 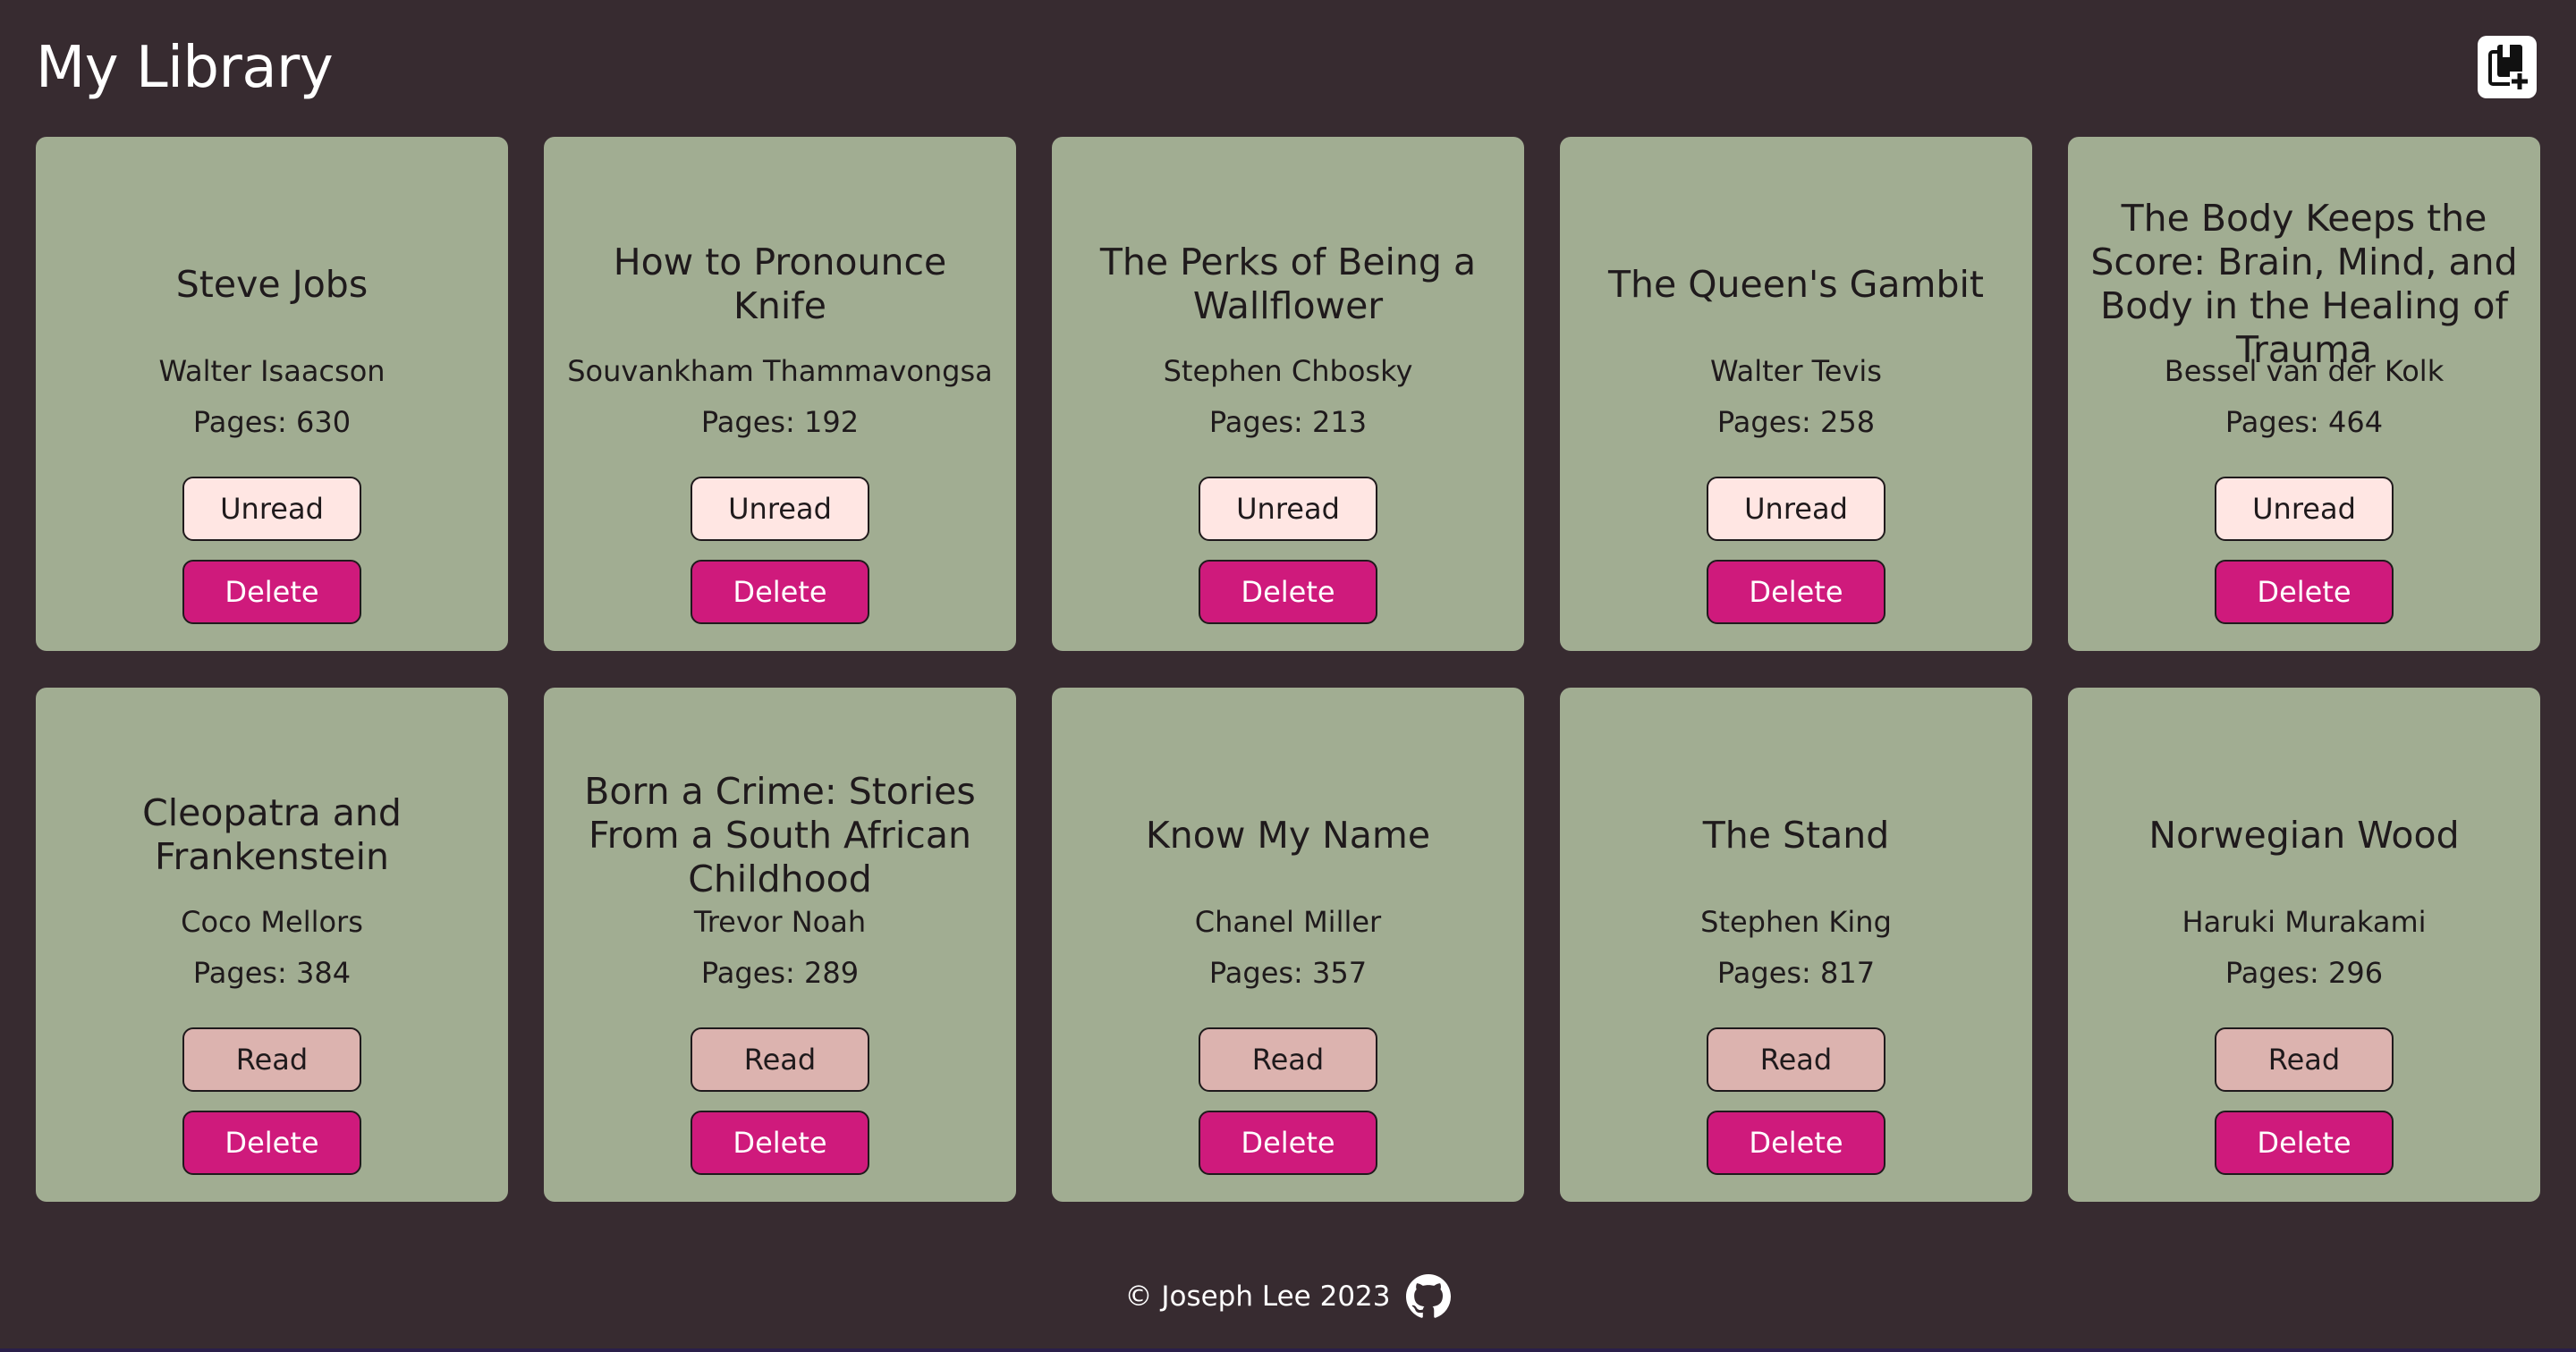 What do you see at coordinates (1288, 922) in the screenshot?
I see `book-author: Chanel Miller` at bounding box center [1288, 922].